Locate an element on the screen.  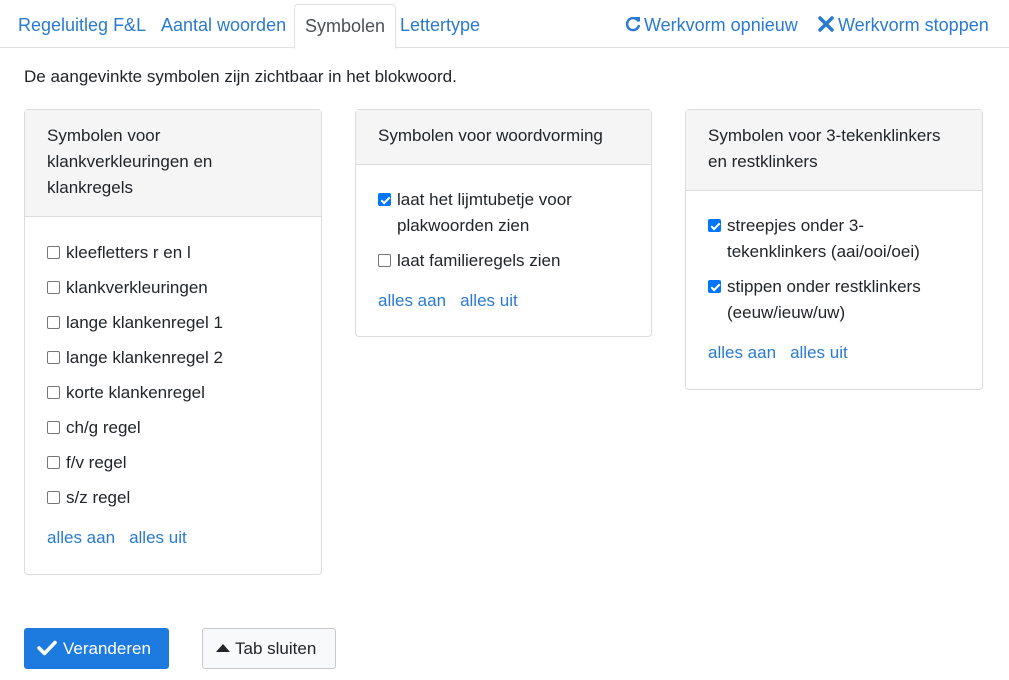
option-lange-klankenregel-2: lange klankenregel 2 is located at coordinates (173, 358).